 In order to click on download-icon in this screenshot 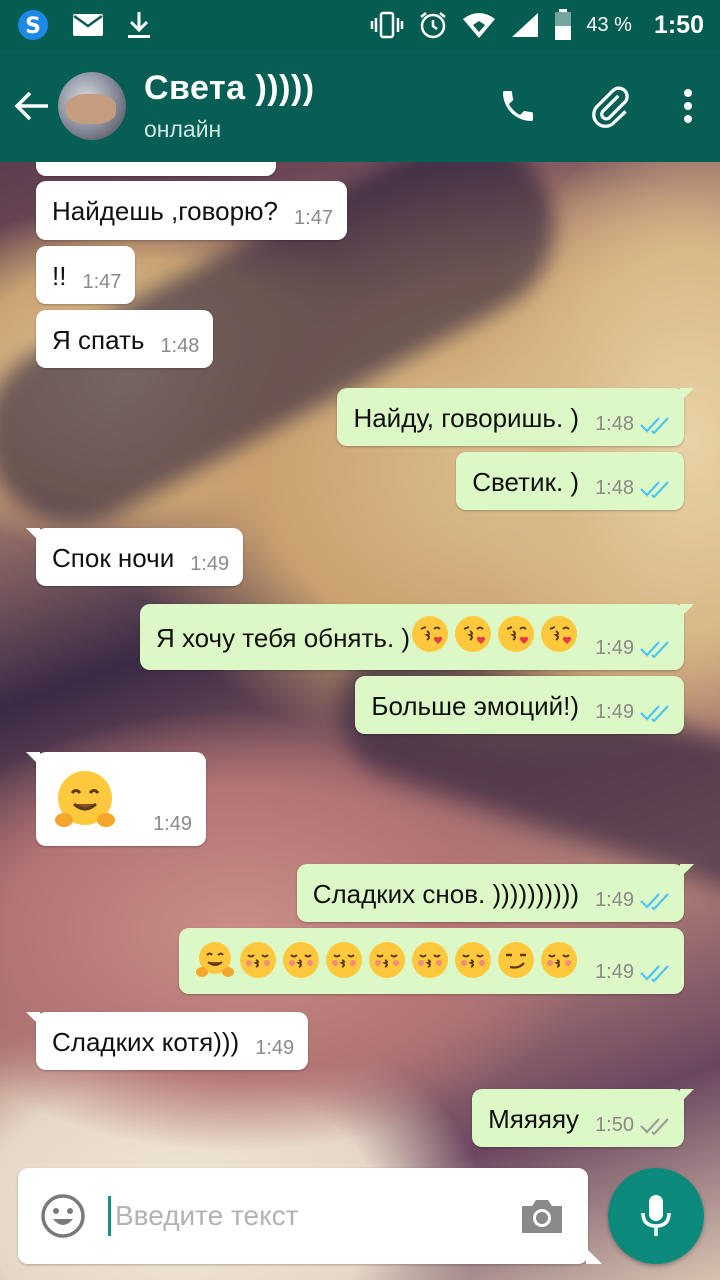, I will do `click(139, 25)`.